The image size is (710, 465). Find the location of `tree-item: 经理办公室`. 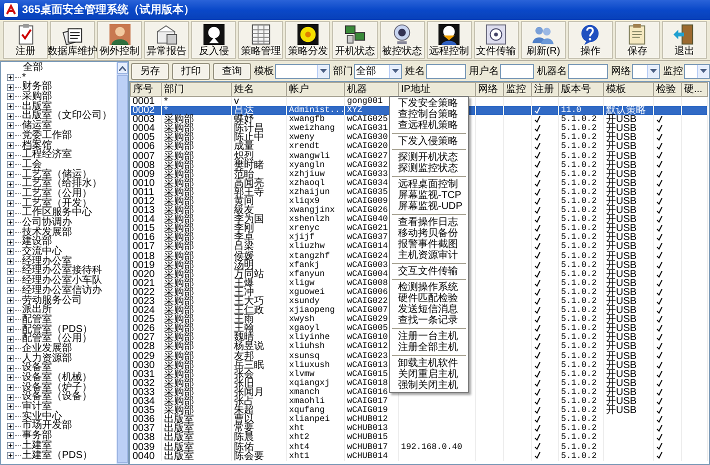

tree-item: 经理办公室 is located at coordinates (47, 261).